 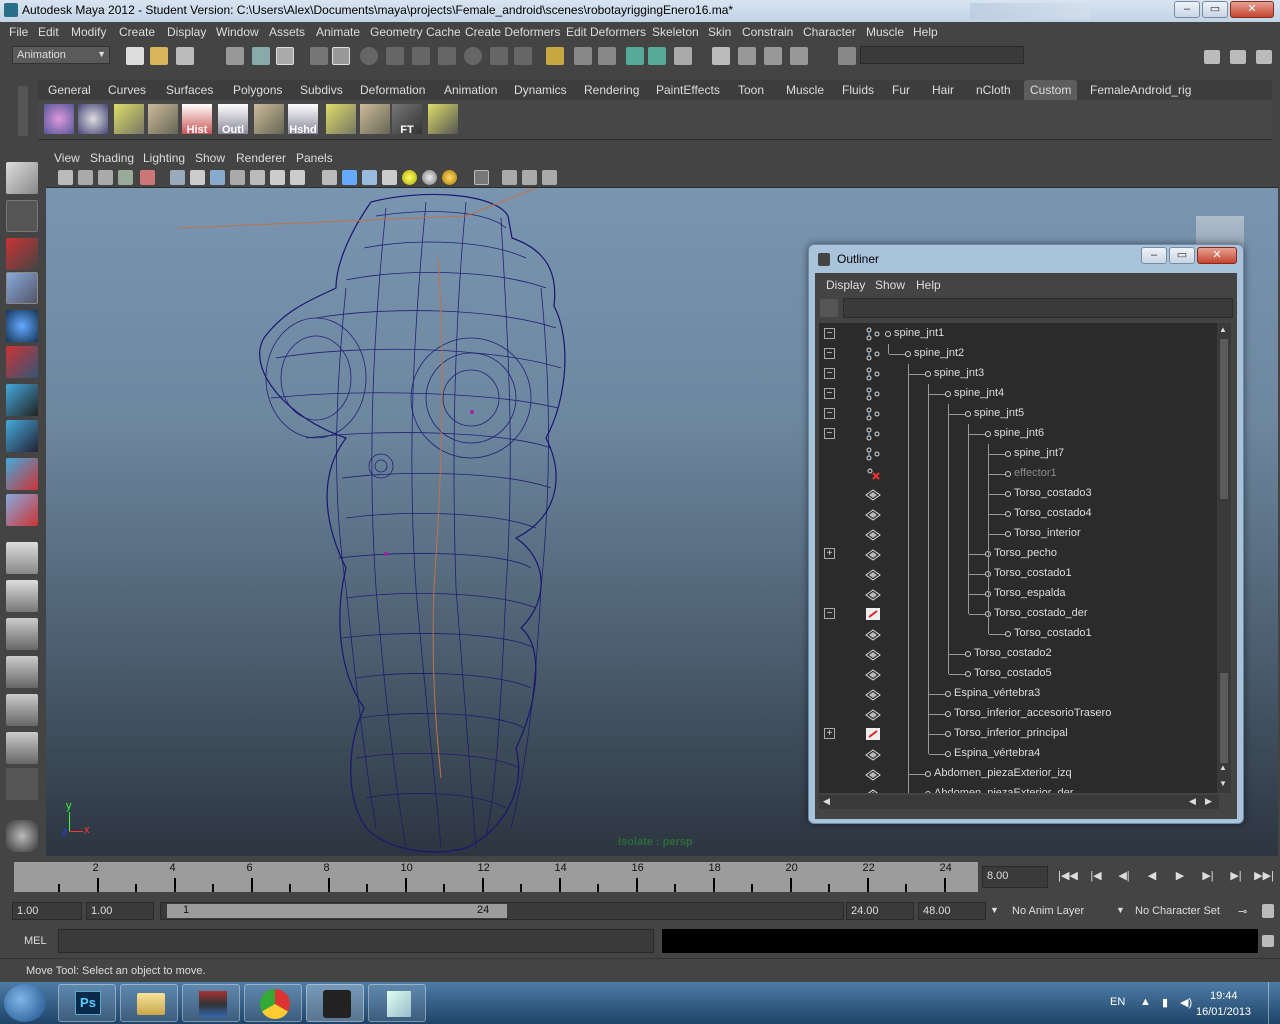 What do you see at coordinates (1223, 1012) in the screenshot?
I see `clock-date: 16/01/2013` at bounding box center [1223, 1012].